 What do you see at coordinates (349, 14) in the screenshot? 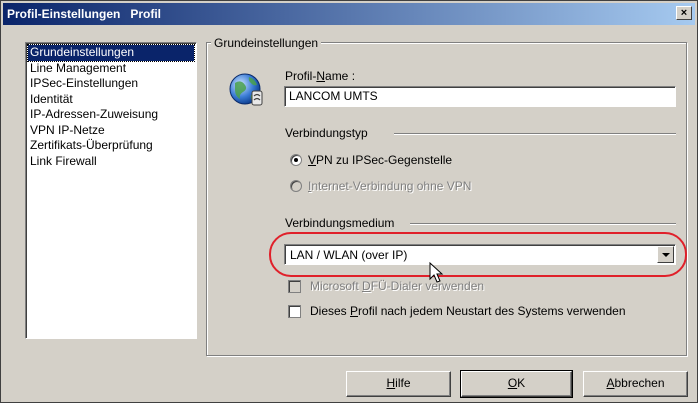
I see `title-bar: Profil-Einstellungen Profil ×` at bounding box center [349, 14].